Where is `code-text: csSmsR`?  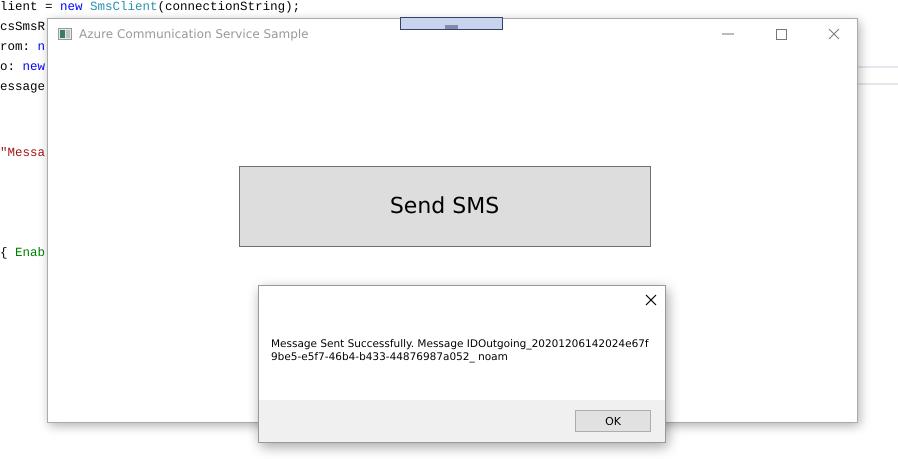
code-text: csSmsR is located at coordinates (23, 27).